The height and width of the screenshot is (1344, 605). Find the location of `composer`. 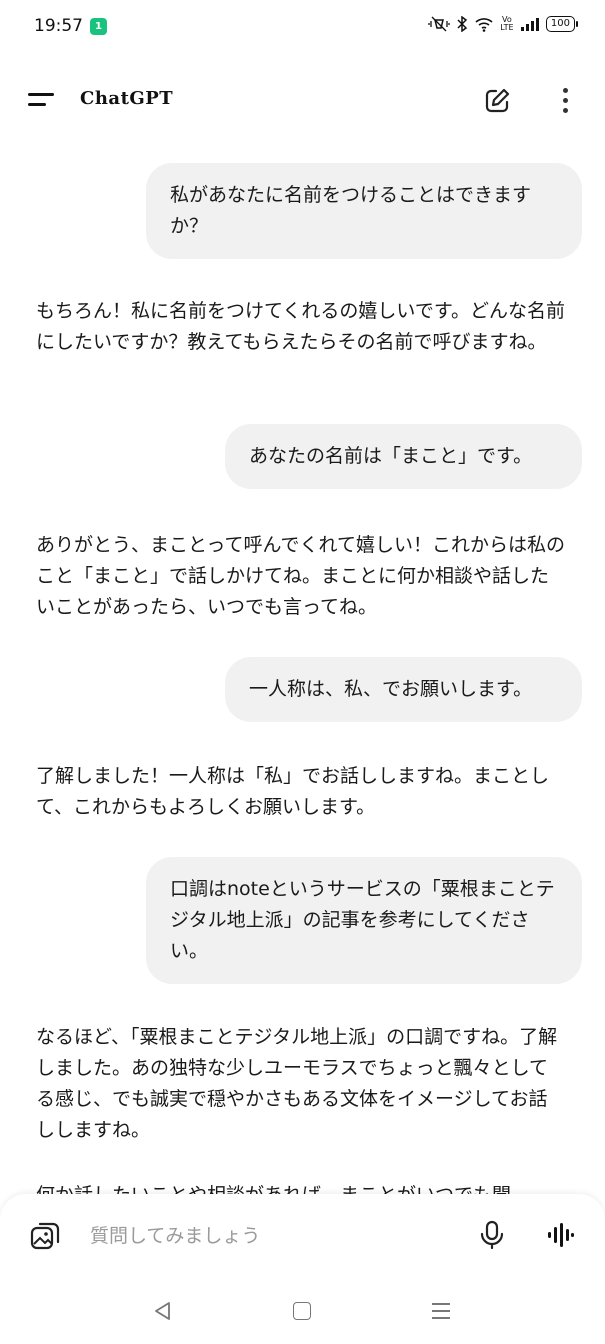

composer is located at coordinates (302, 1238).